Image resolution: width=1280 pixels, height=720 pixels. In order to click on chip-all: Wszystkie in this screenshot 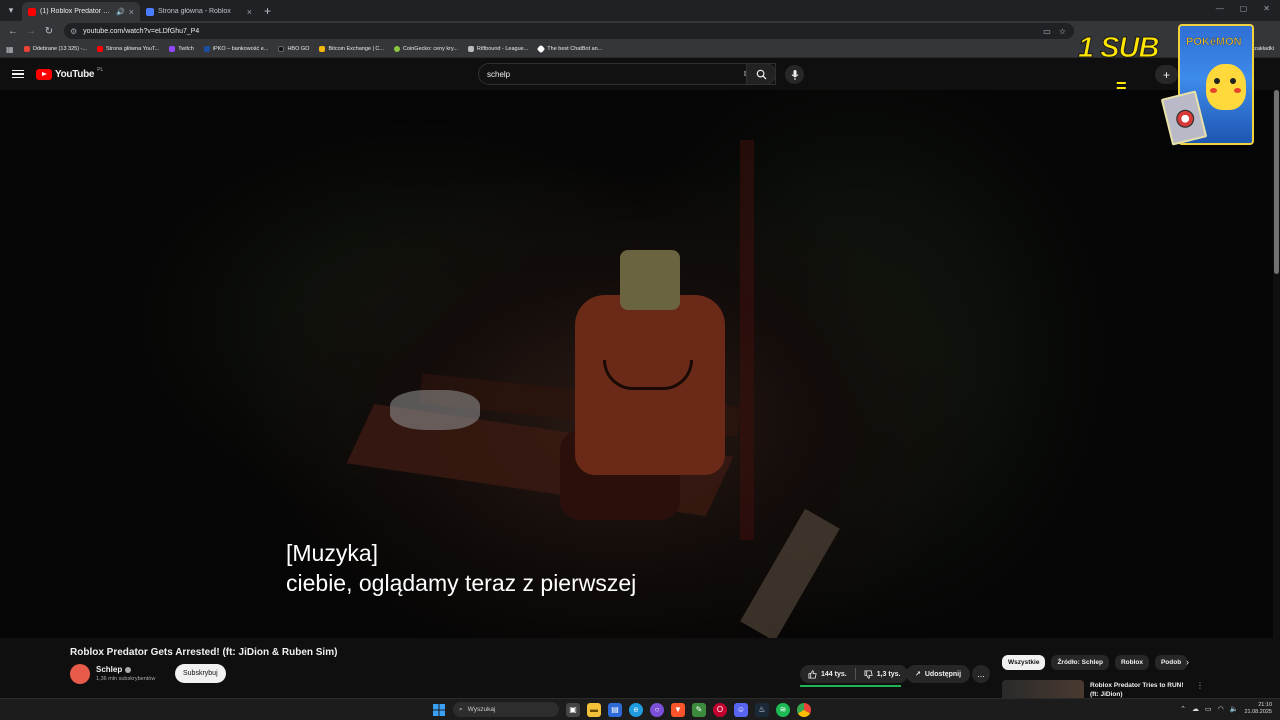, I will do `click(1024, 662)`.